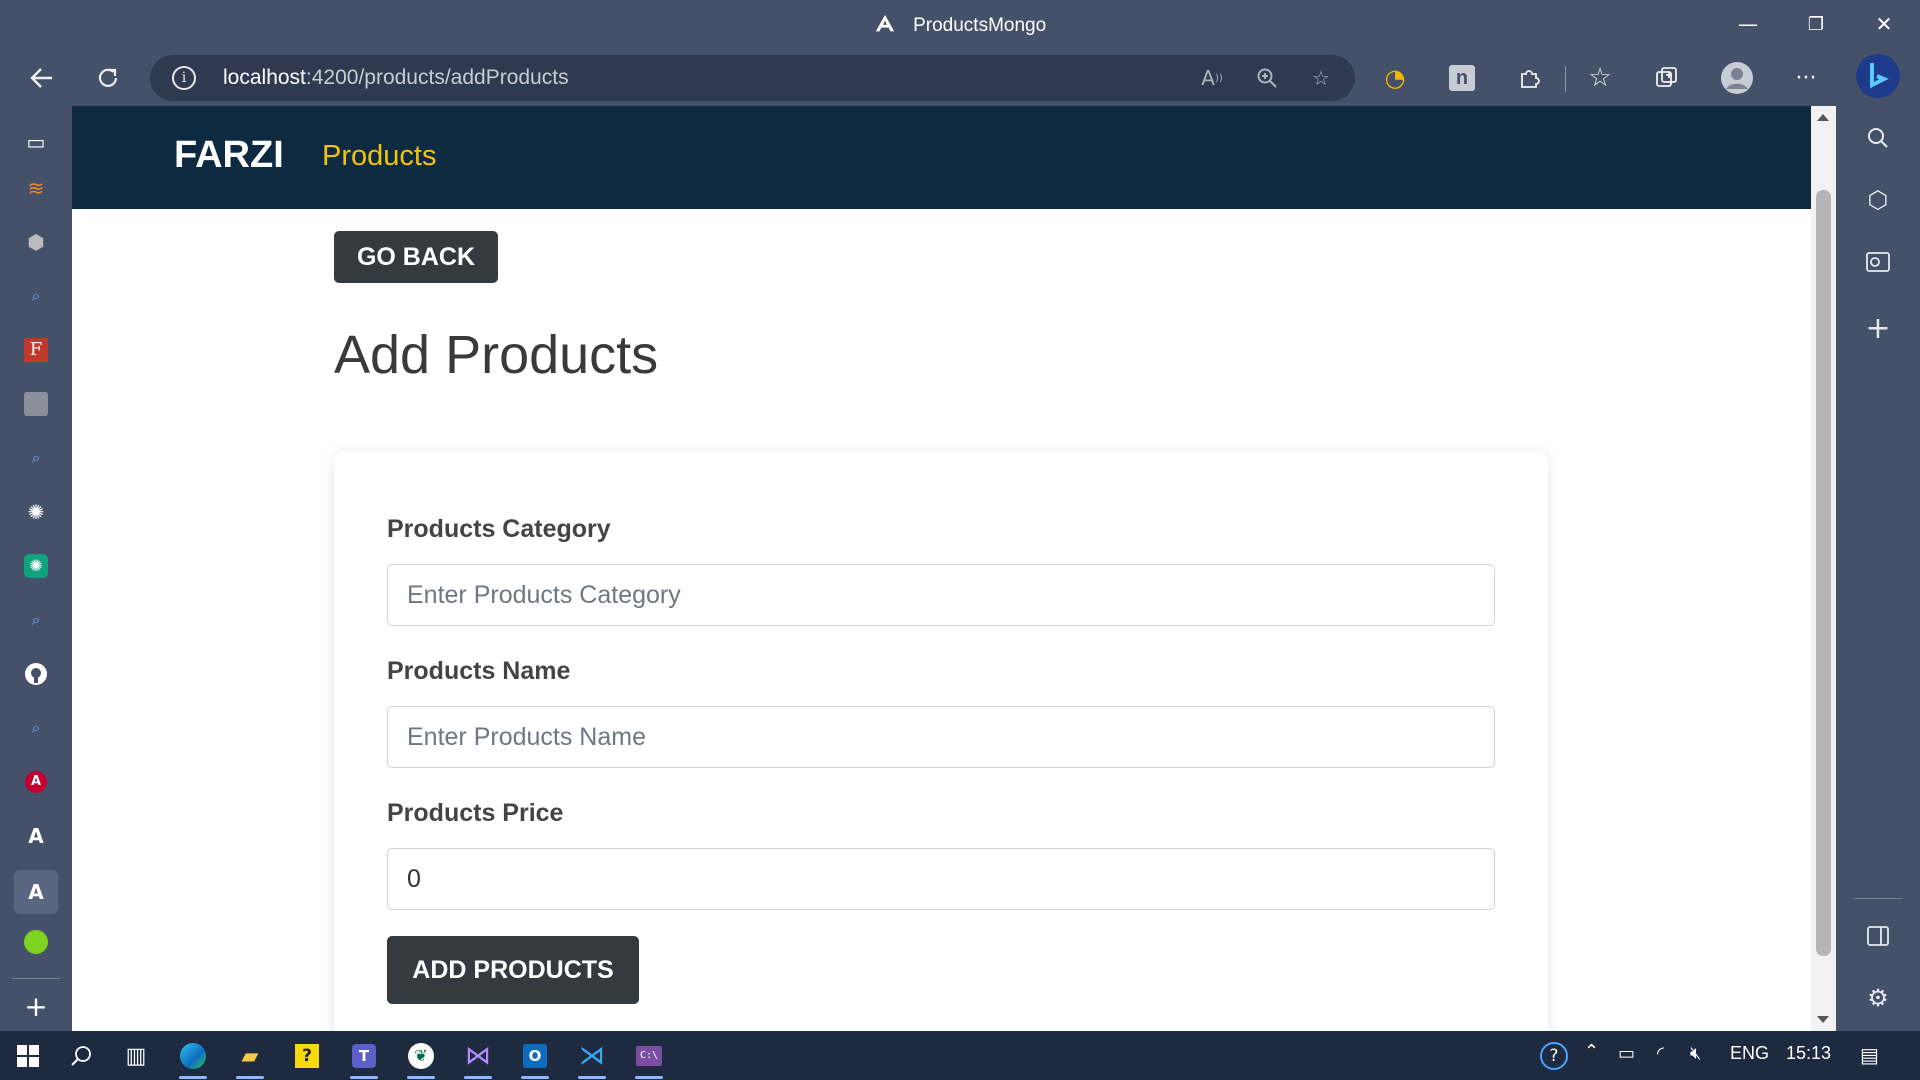  What do you see at coordinates (475, 813) in the screenshot?
I see `price-label: Products Price` at bounding box center [475, 813].